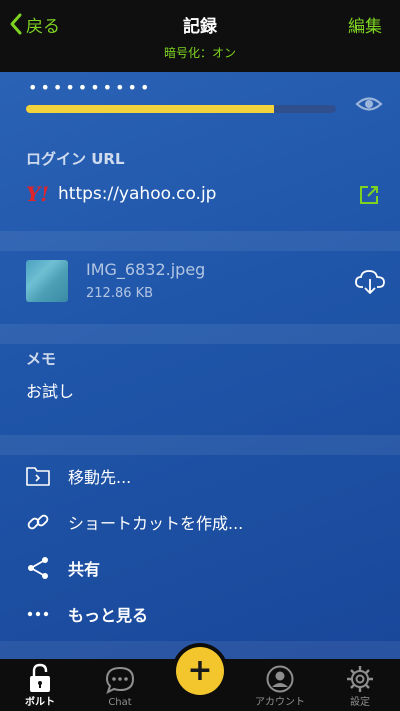  What do you see at coordinates (370, 282) in the screenshot?
I see `cloud-download-icon` at bounding box center [370, 282].